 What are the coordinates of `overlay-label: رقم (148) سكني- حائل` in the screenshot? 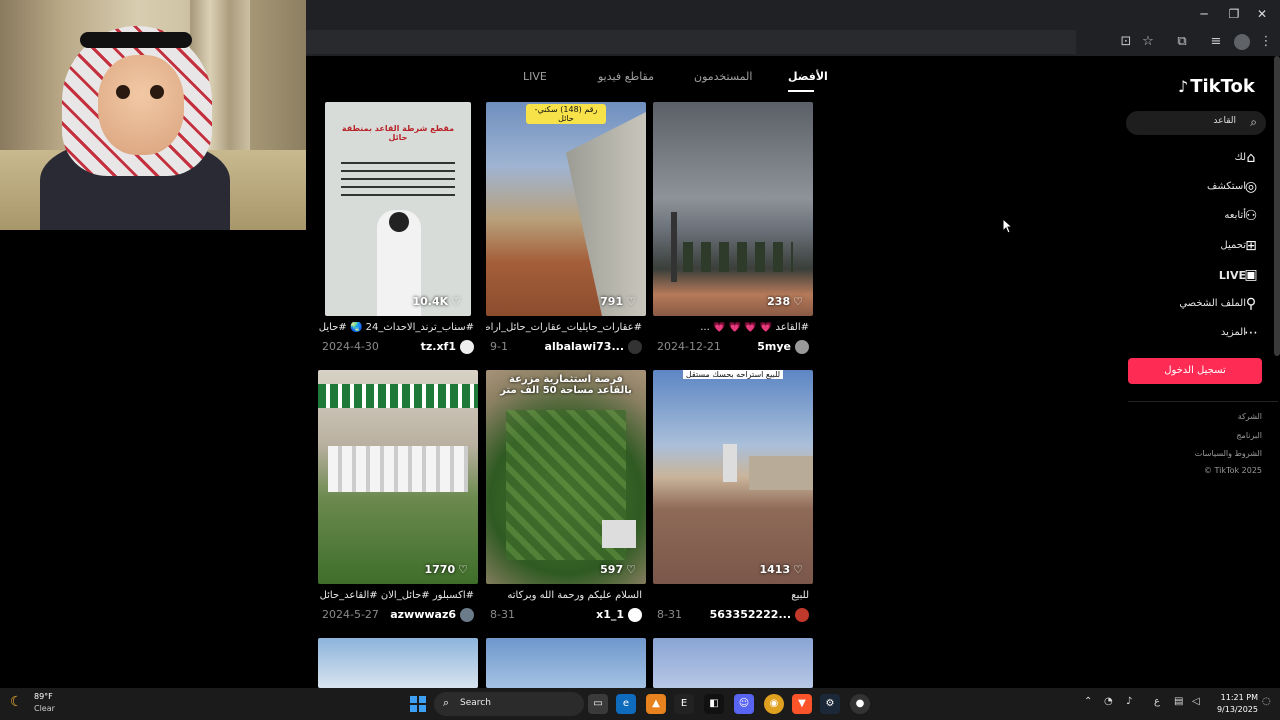 It's located at (566, 114).